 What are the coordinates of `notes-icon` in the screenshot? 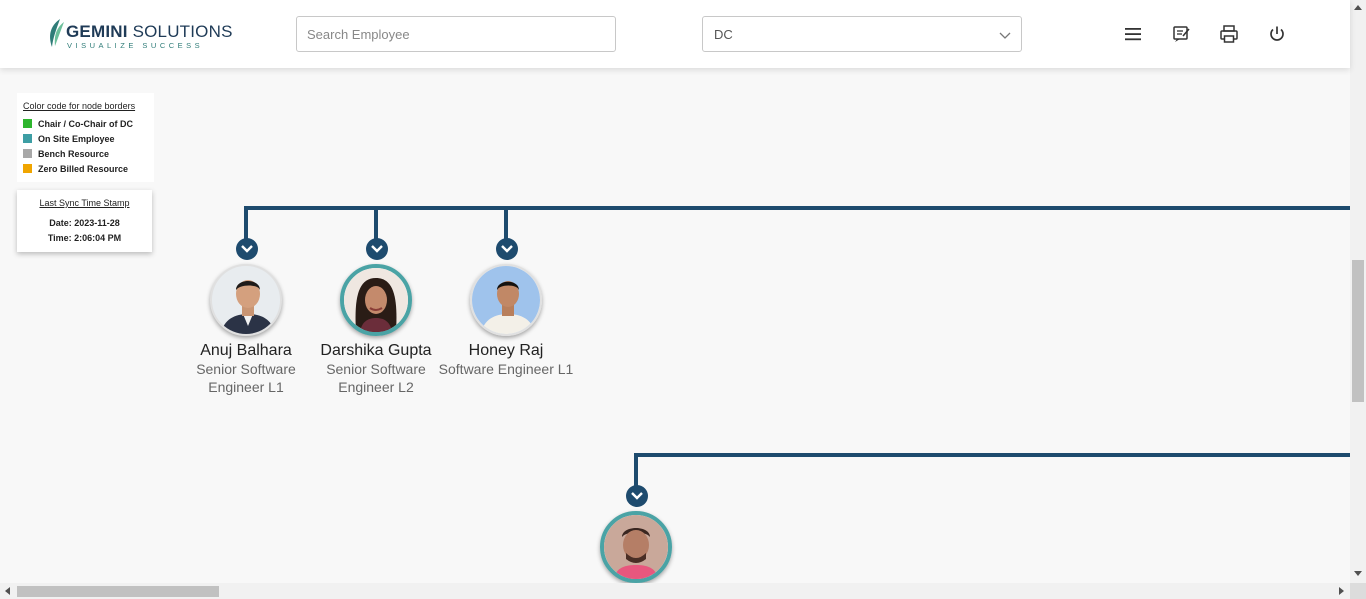 It's located at (1181, 34).